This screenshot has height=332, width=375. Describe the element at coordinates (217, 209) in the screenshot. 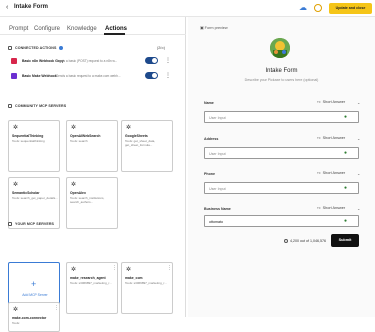

I see `field-label: Business Name` at that location.